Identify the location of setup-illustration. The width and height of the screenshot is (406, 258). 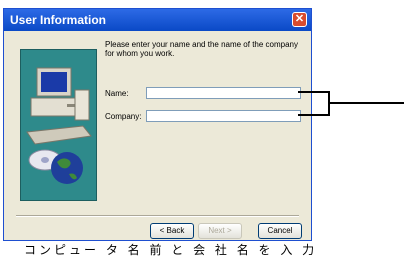
(58, 125).